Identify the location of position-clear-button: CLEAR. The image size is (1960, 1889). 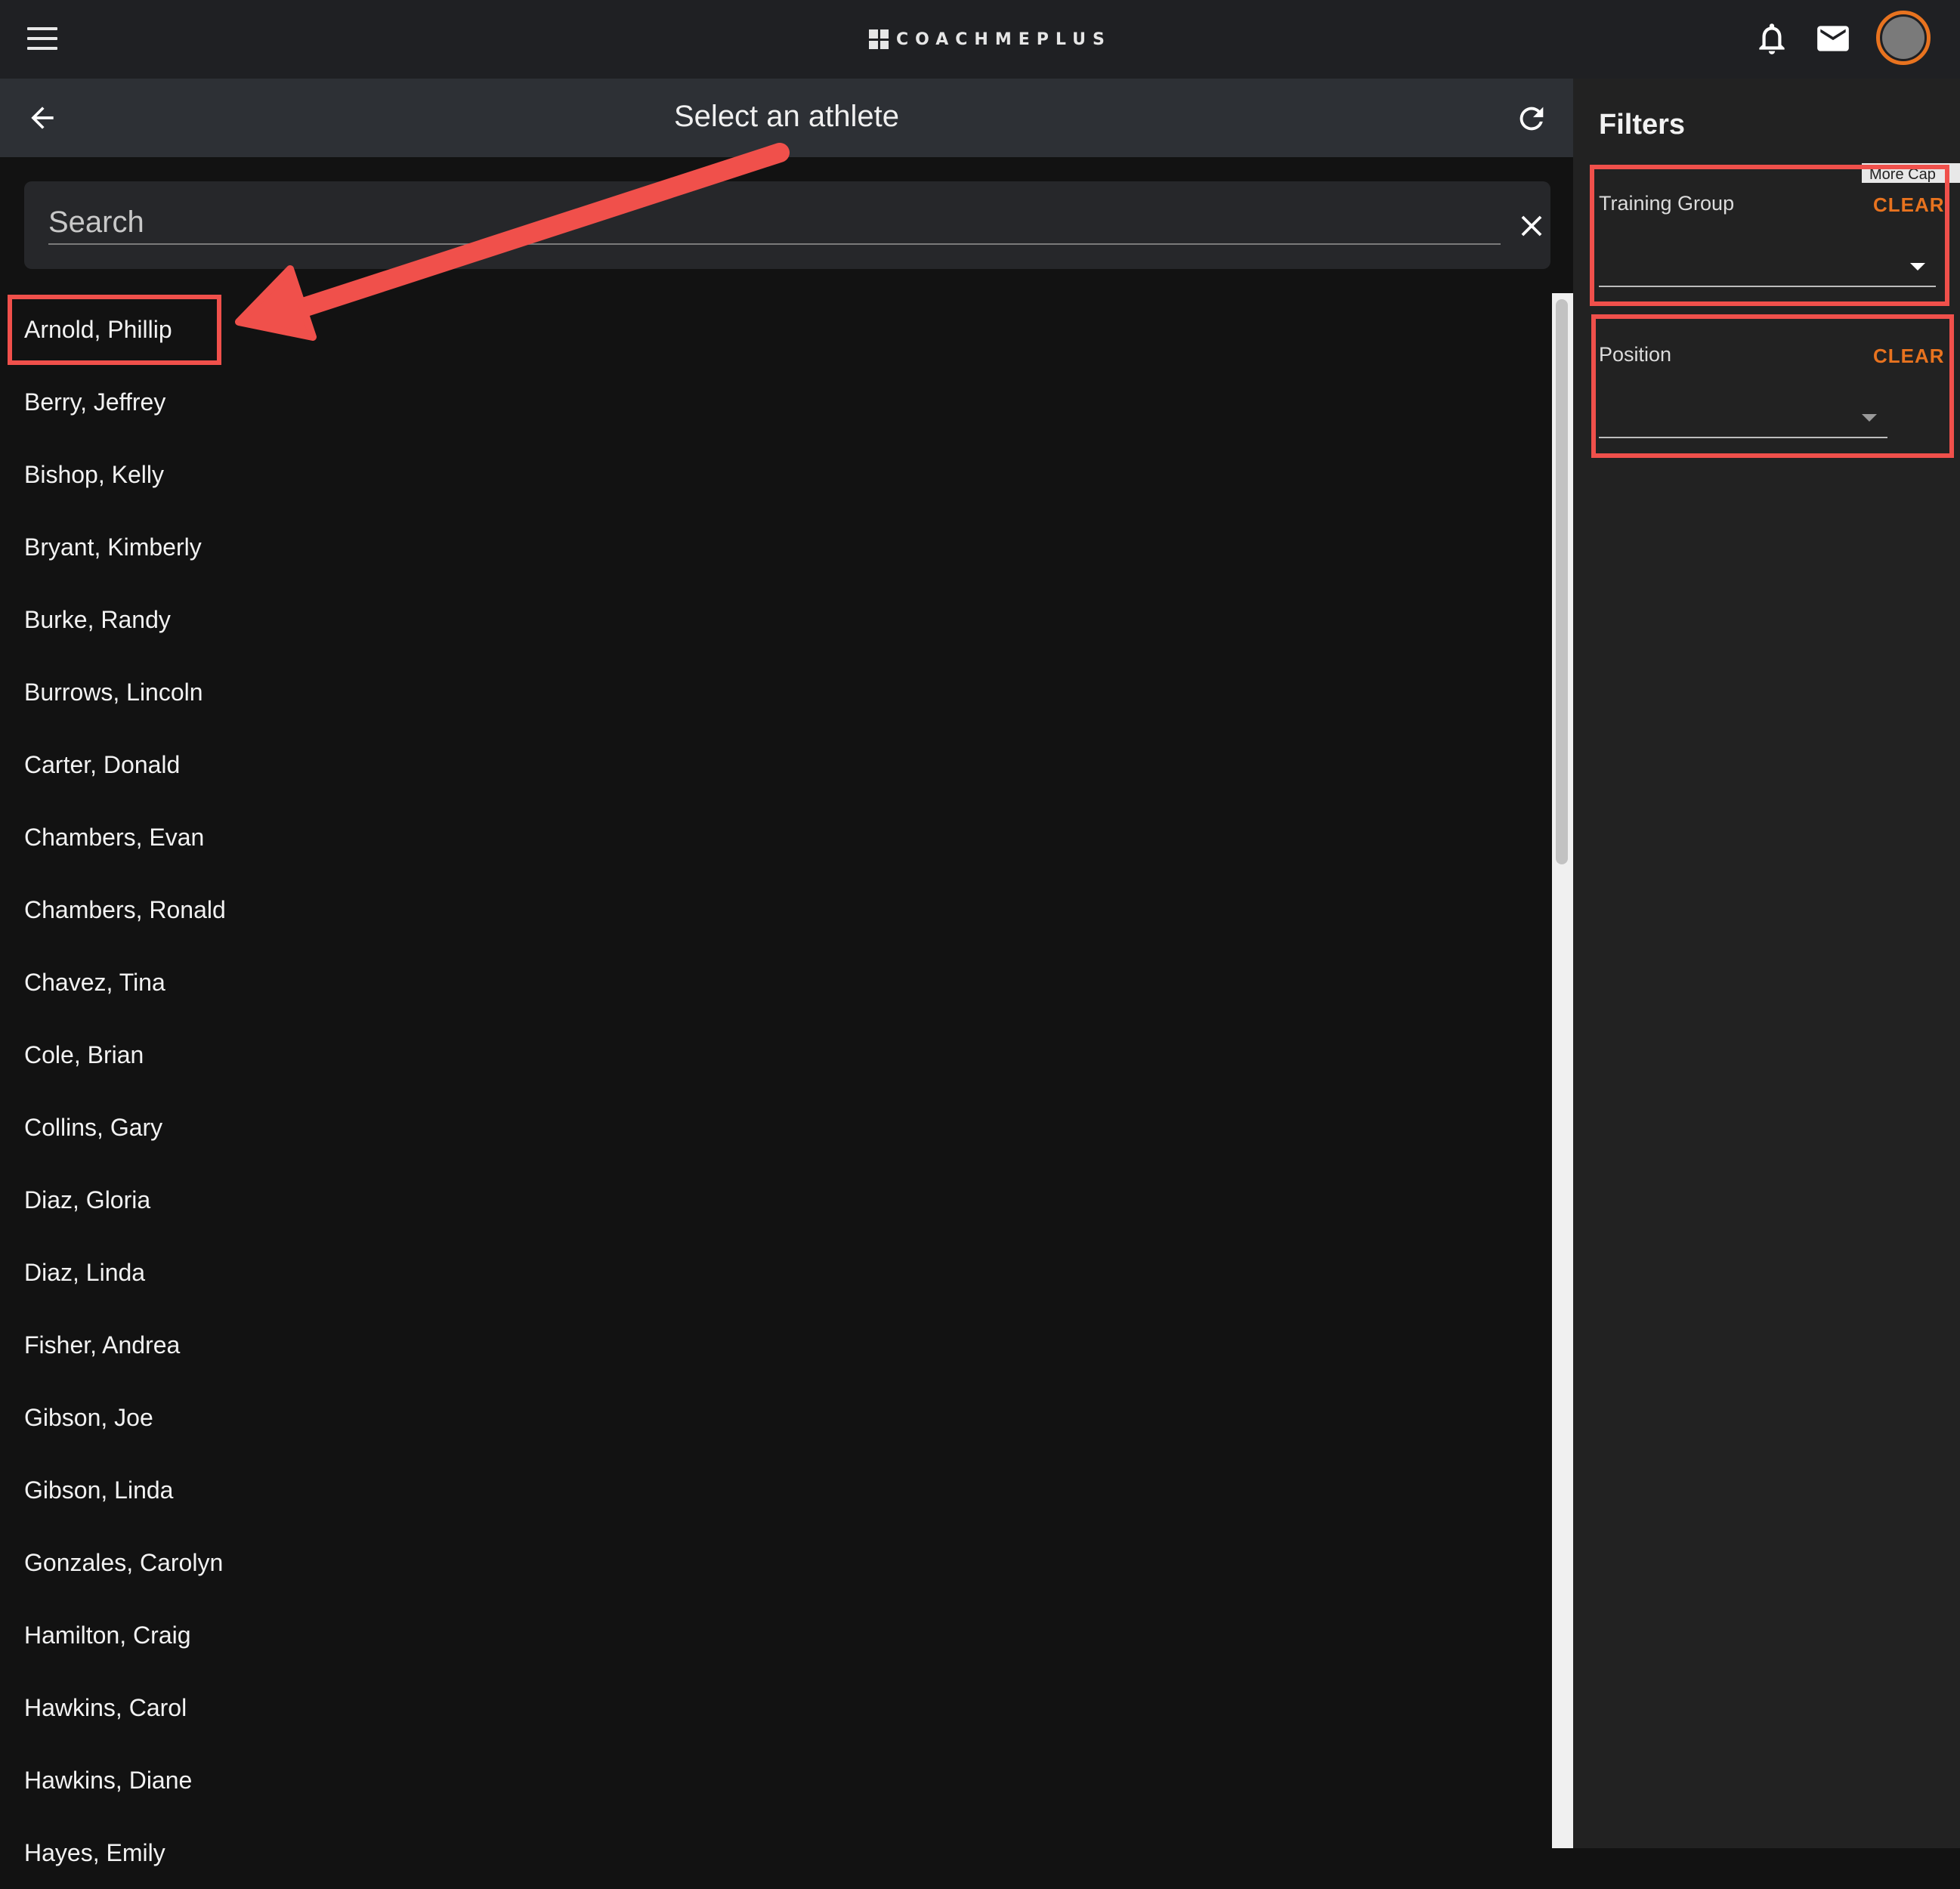
(1909, 356).